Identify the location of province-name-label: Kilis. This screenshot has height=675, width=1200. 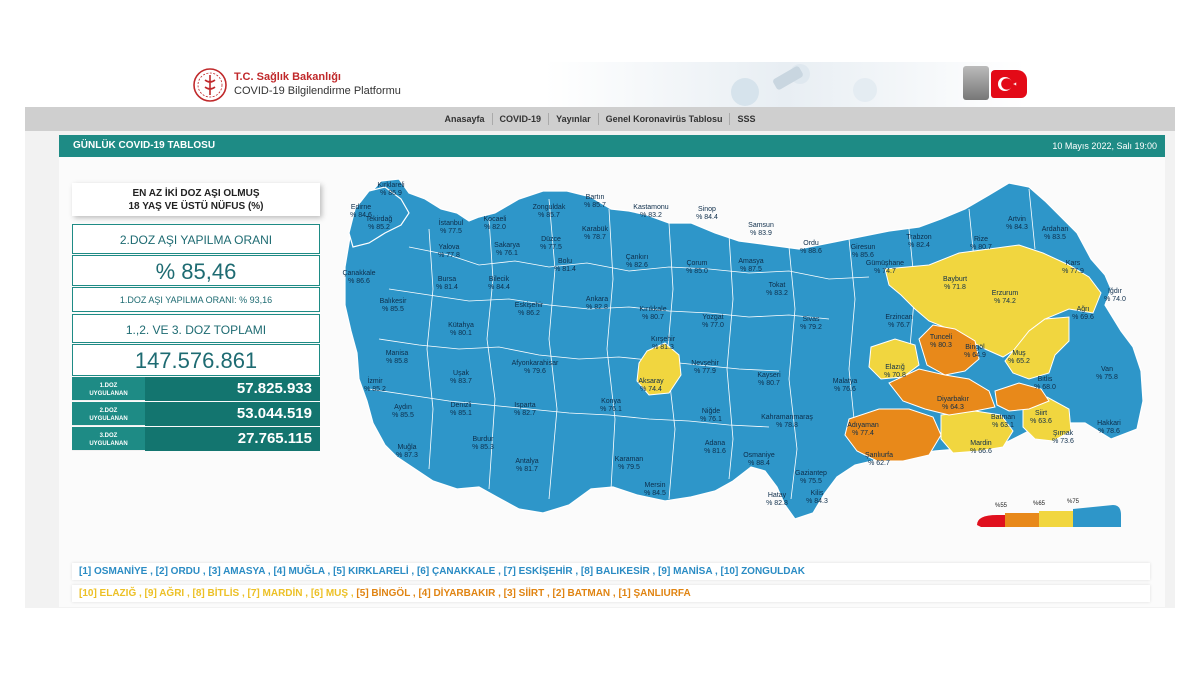
(817, 493).